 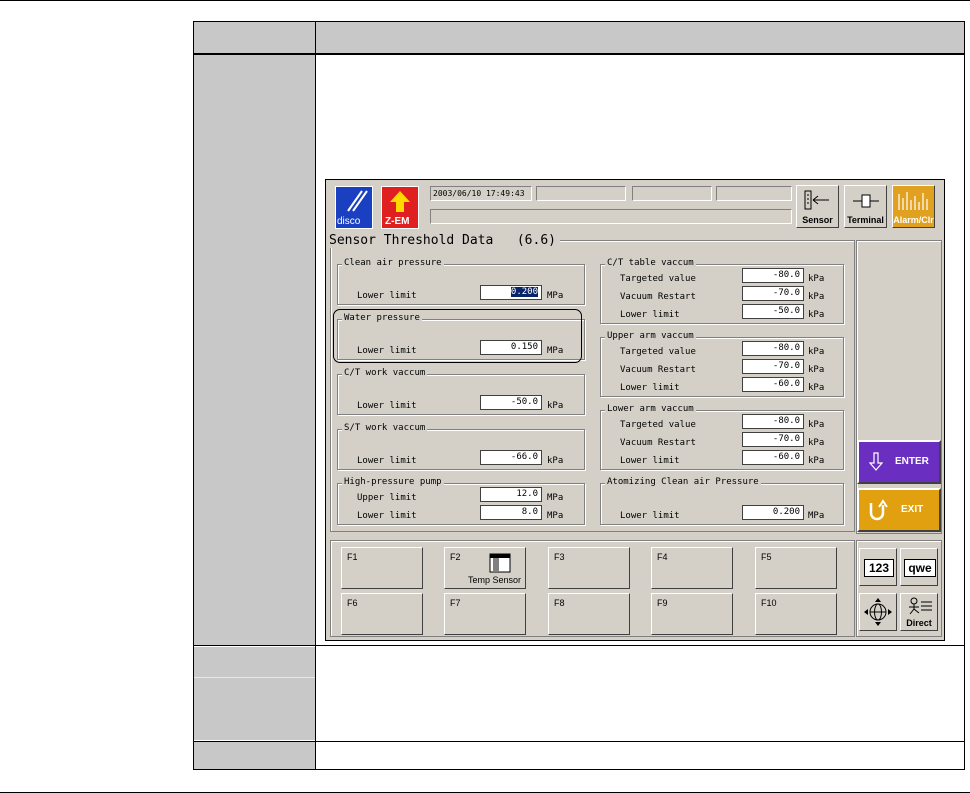 I want to click on sensor-button: Sensor, so click(x=817, y=206).